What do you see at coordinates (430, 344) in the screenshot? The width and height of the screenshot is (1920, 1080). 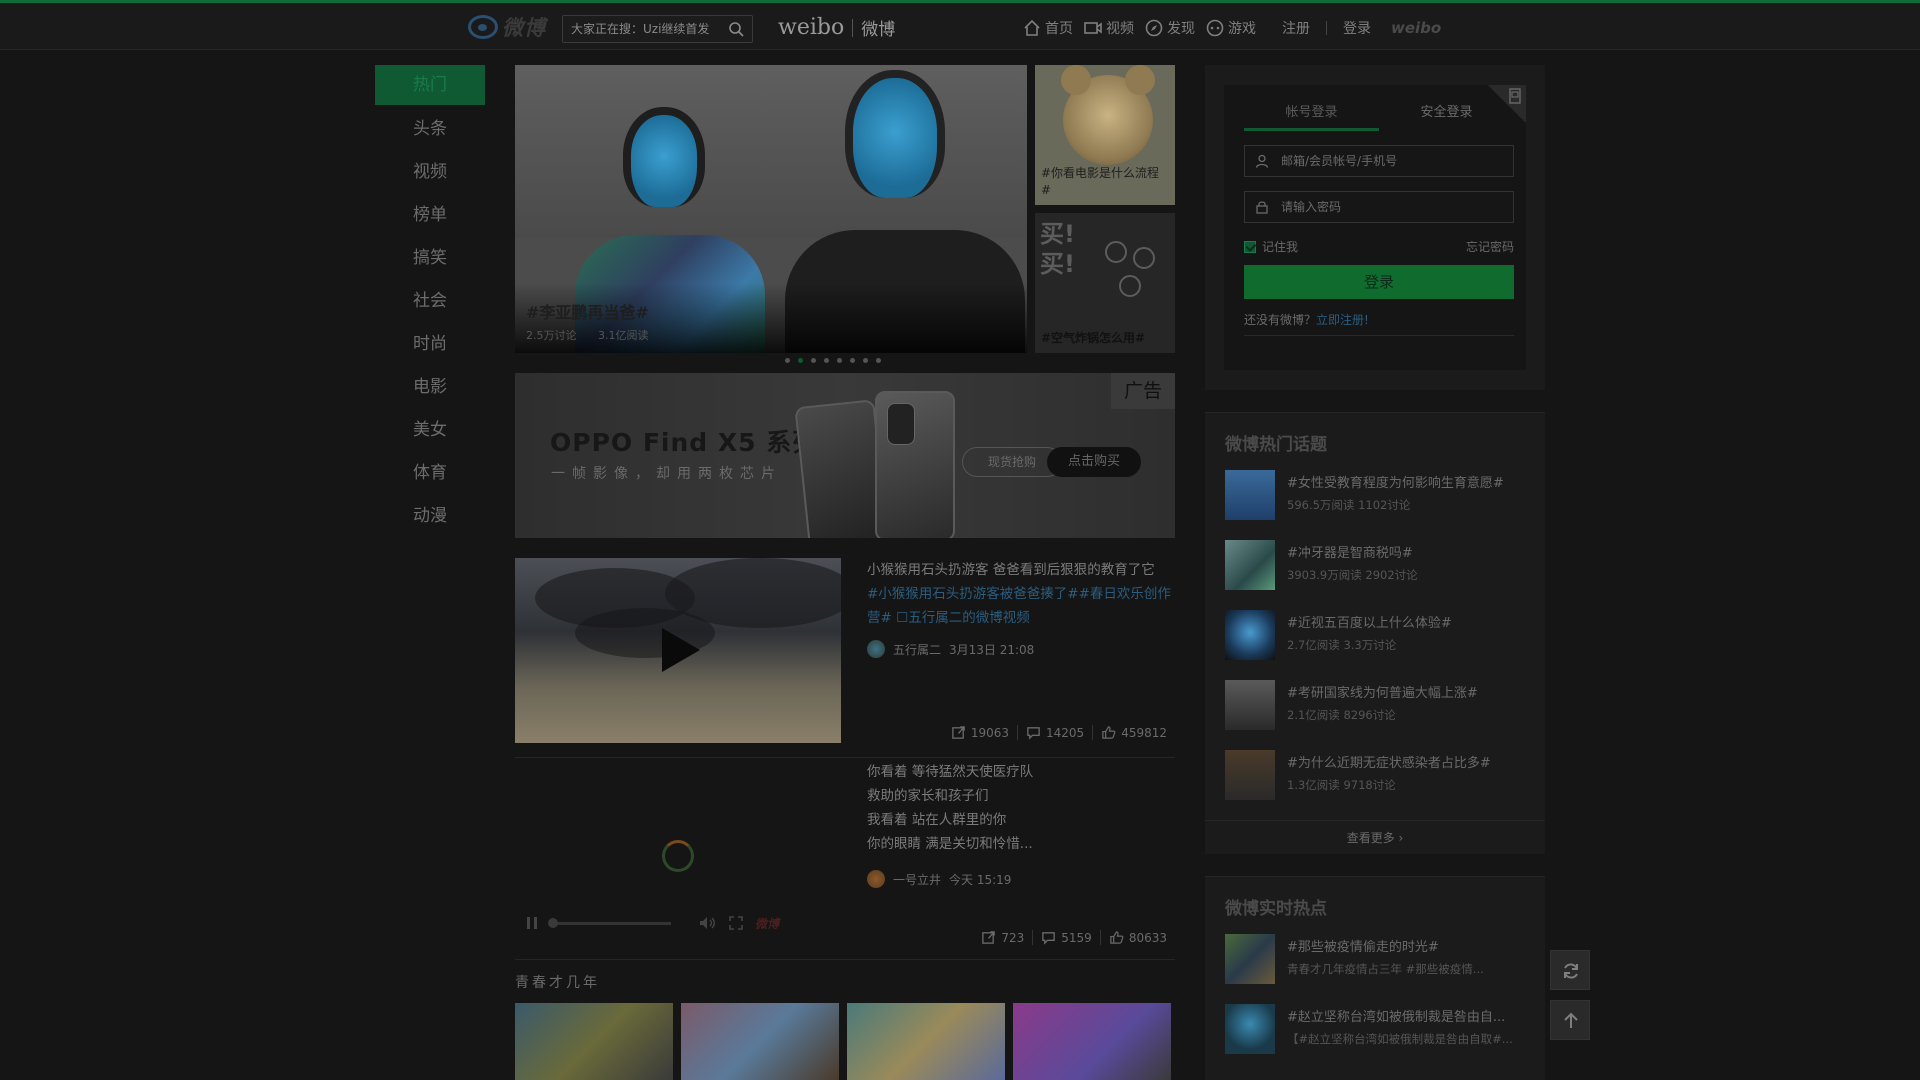 I see `category-item-fashion: 时尚` at bounding box center [430, 344].